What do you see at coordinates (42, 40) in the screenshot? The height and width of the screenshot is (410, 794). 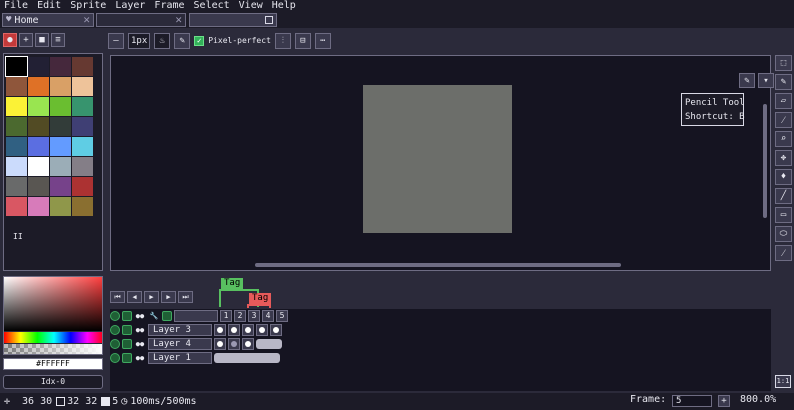 I see `palette-square-button: ■` at bounding box center [42, 40].